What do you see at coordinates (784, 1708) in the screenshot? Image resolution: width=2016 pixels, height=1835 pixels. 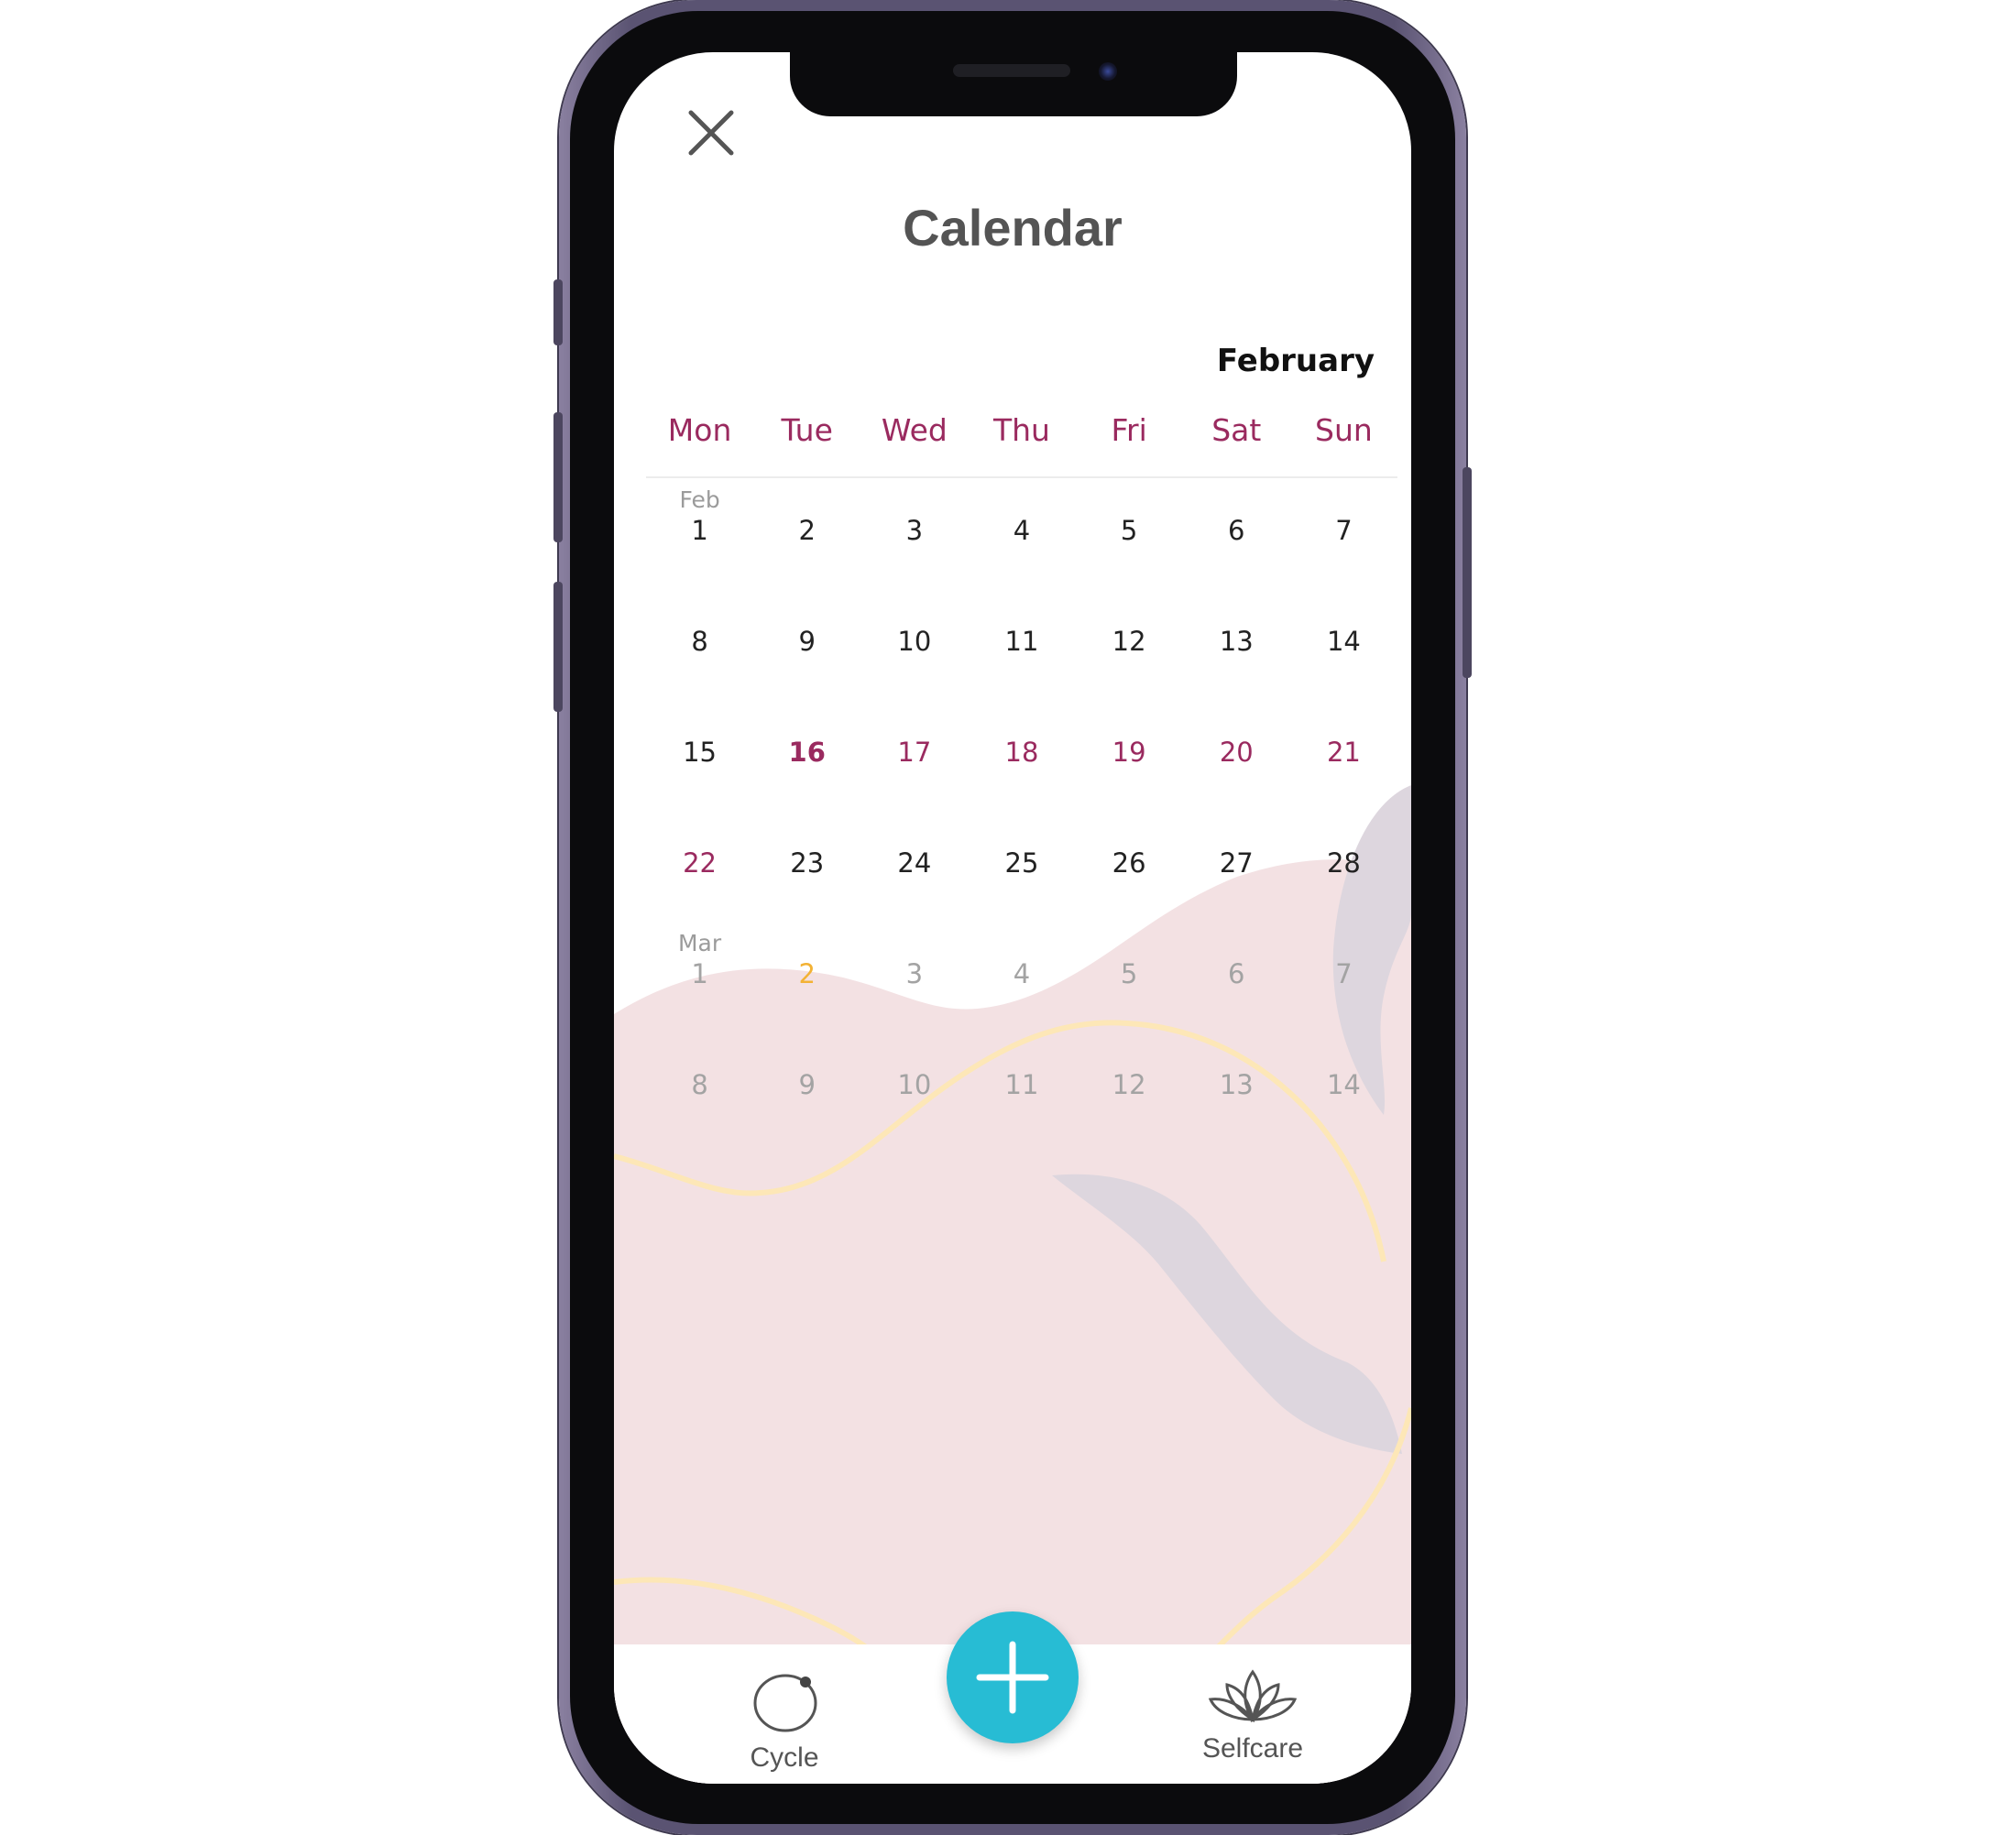 I see `tab-cycle: Cycle` at bounding box center [784, 1708].